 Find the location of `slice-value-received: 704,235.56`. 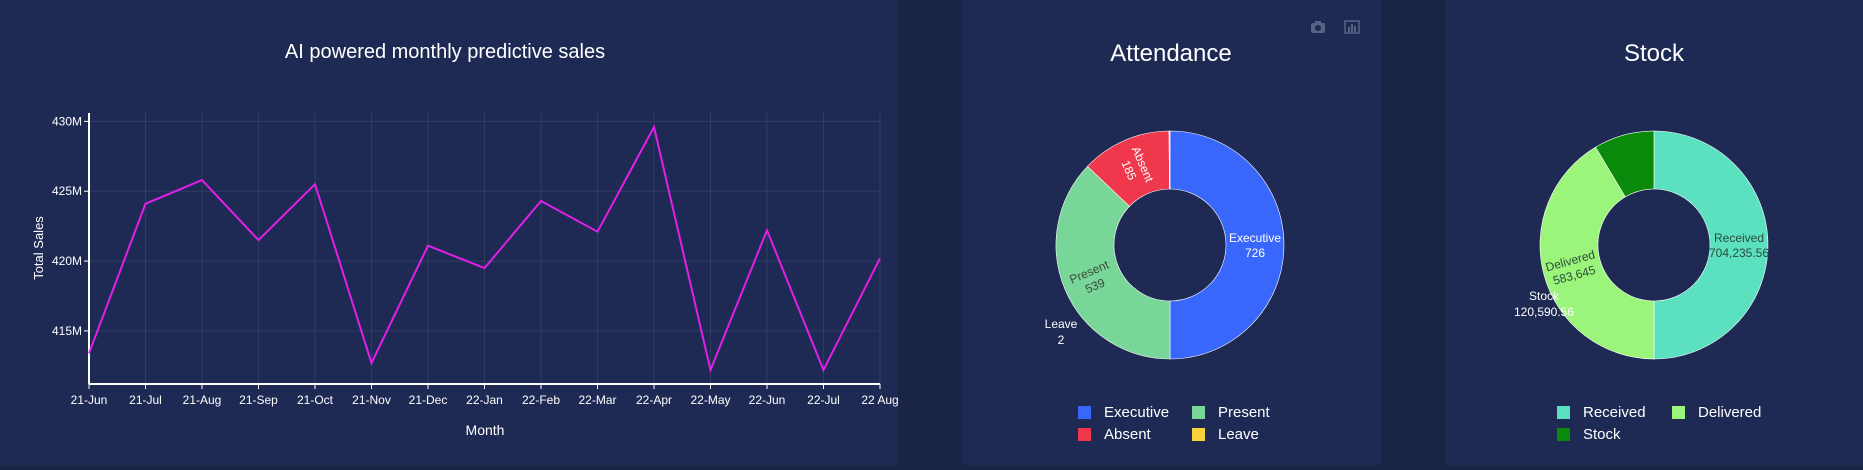

slice-value-received: 704,235.56 is located at coordinates (1739, 253).